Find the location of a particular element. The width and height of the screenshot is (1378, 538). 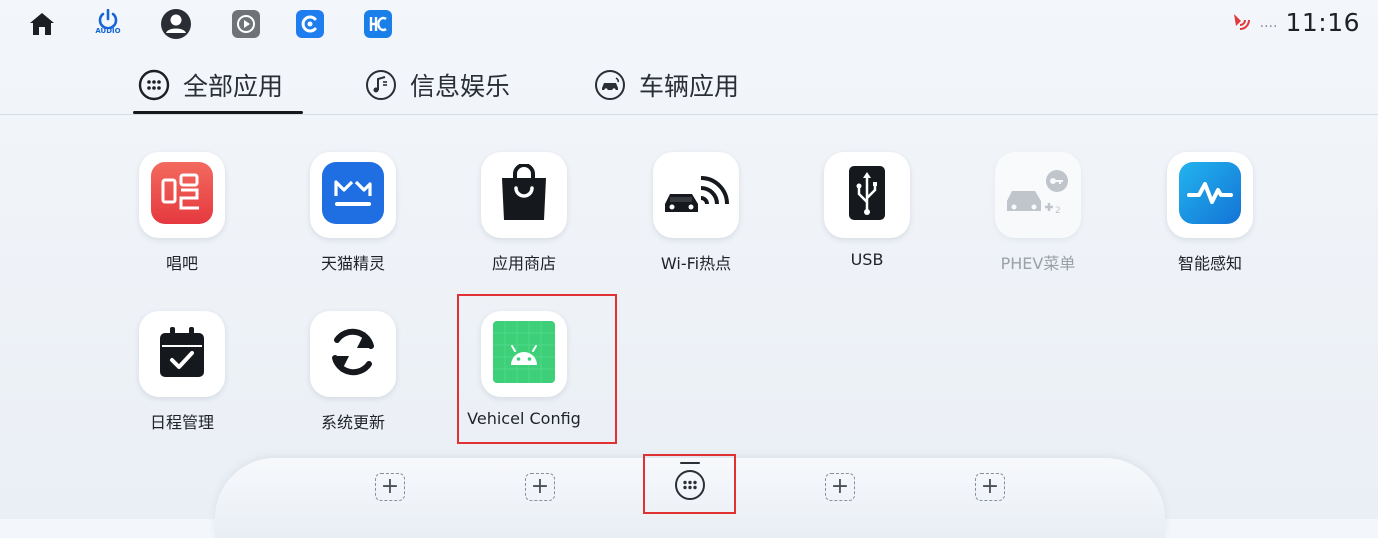

usb-icon is located at coordinates (867, 195).